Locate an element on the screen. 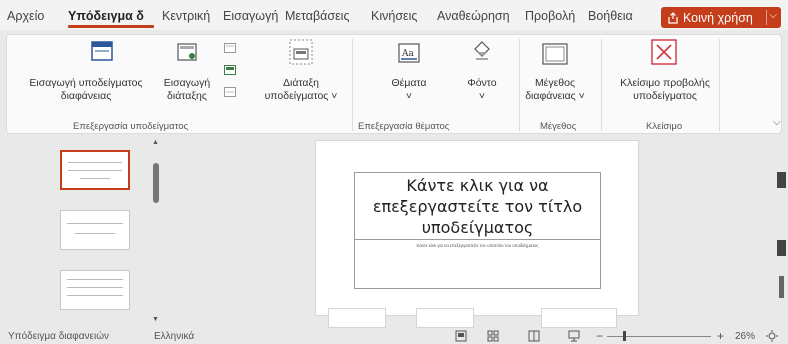  right-edge-strip is located at coordinates (781, 232).